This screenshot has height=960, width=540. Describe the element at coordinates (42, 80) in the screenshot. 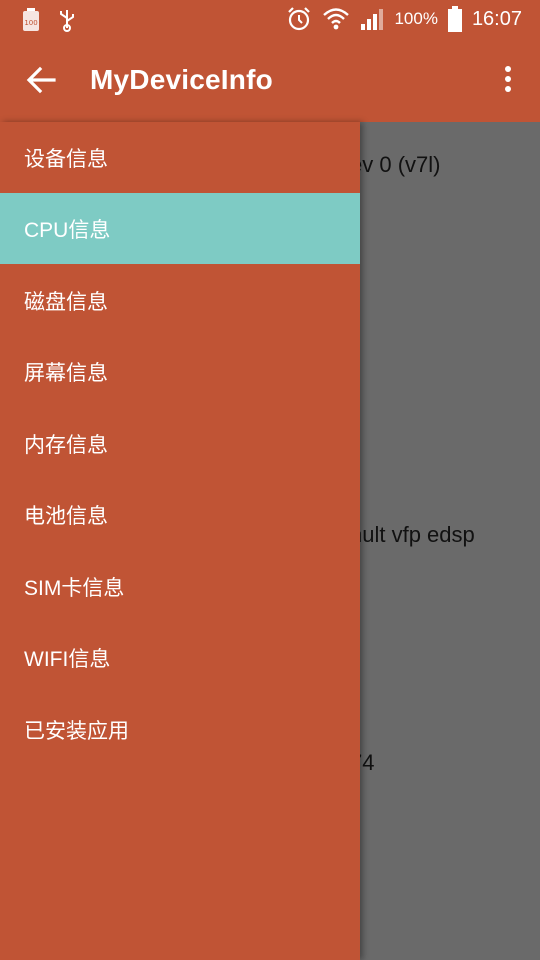

I see `arrow-back-icon` at that location.